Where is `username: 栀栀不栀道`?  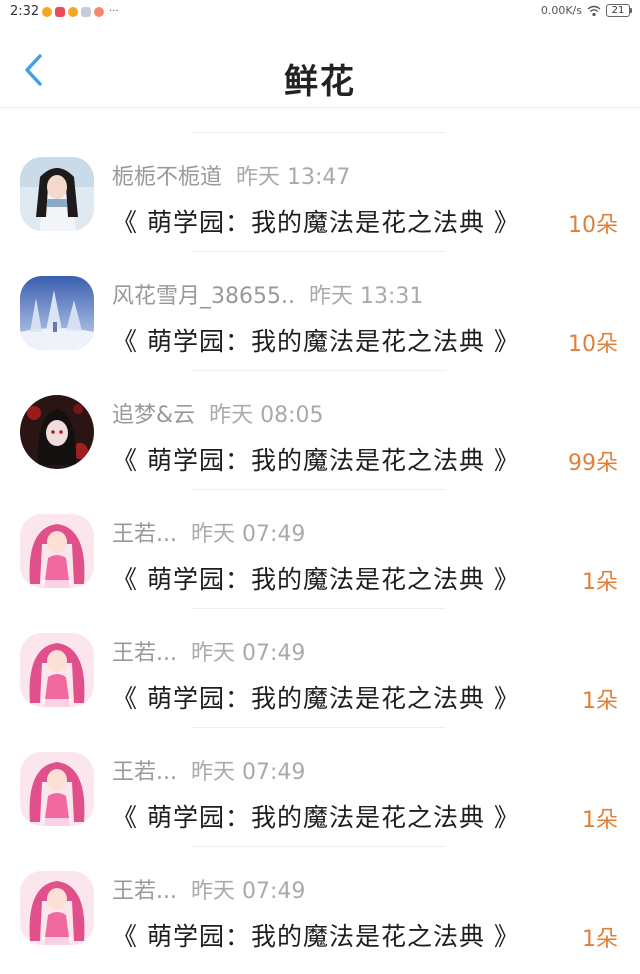 username: 栀栀不栀道 is located at coordinates (167, 177).